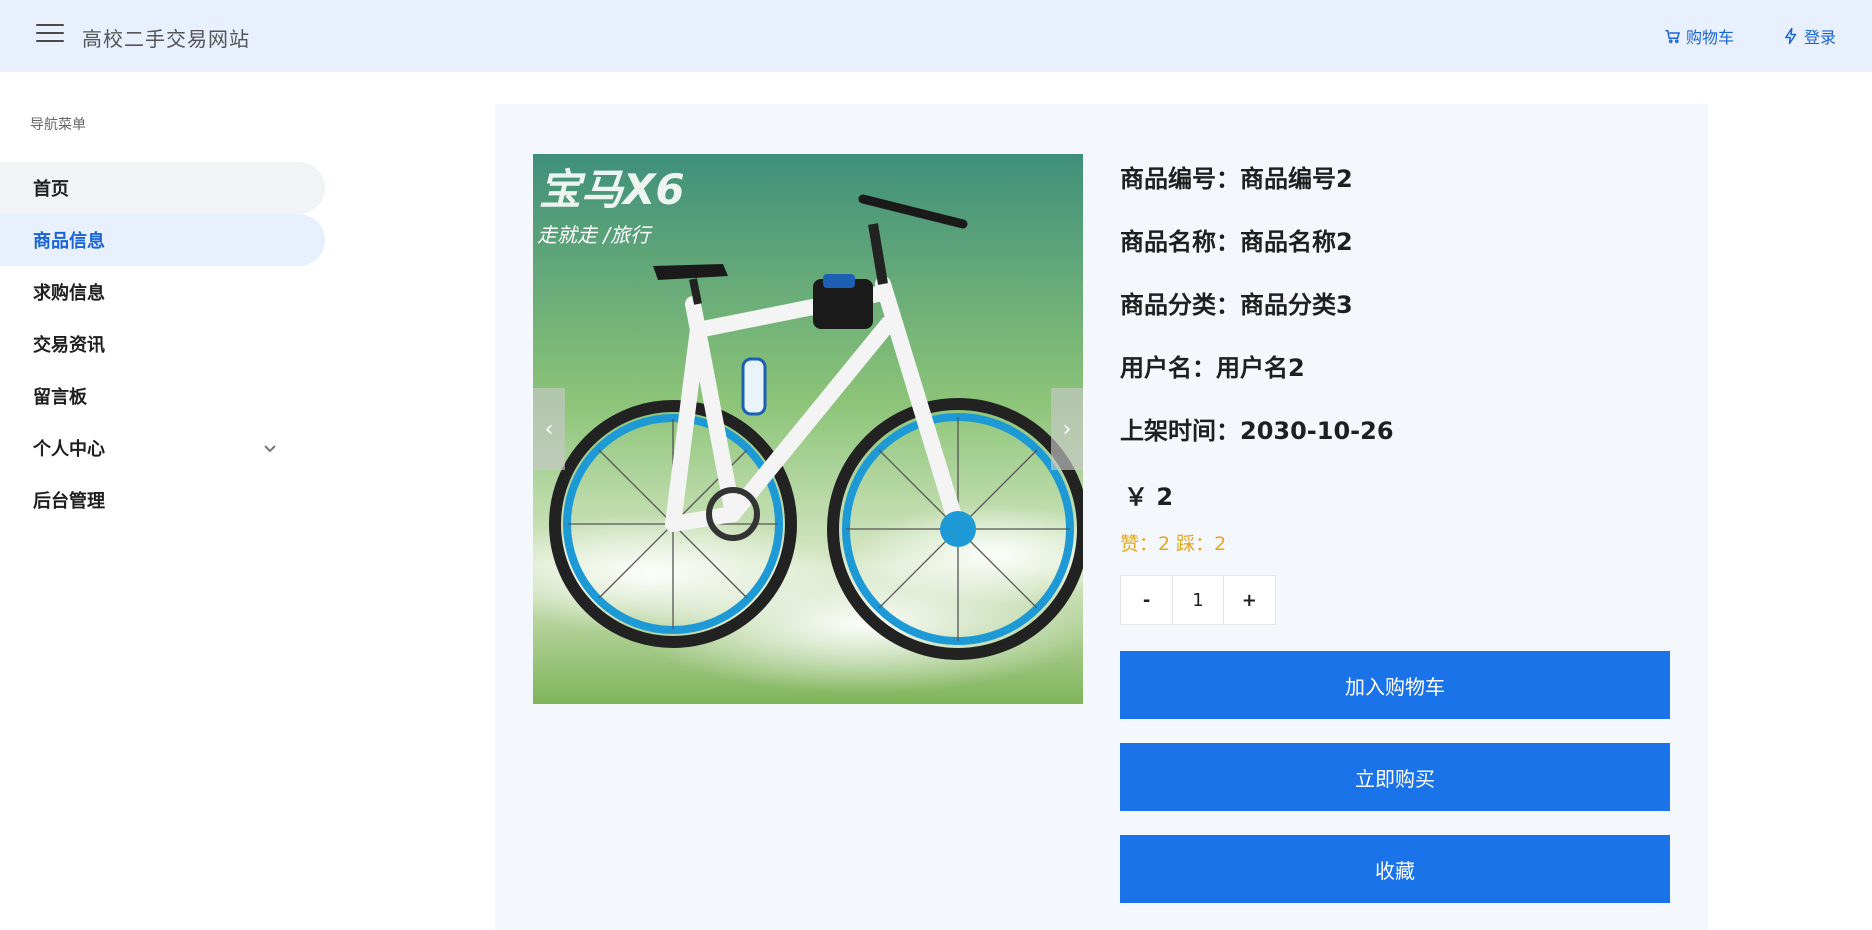  I want to click on cart-label: 购物车, so click(1710, 37).